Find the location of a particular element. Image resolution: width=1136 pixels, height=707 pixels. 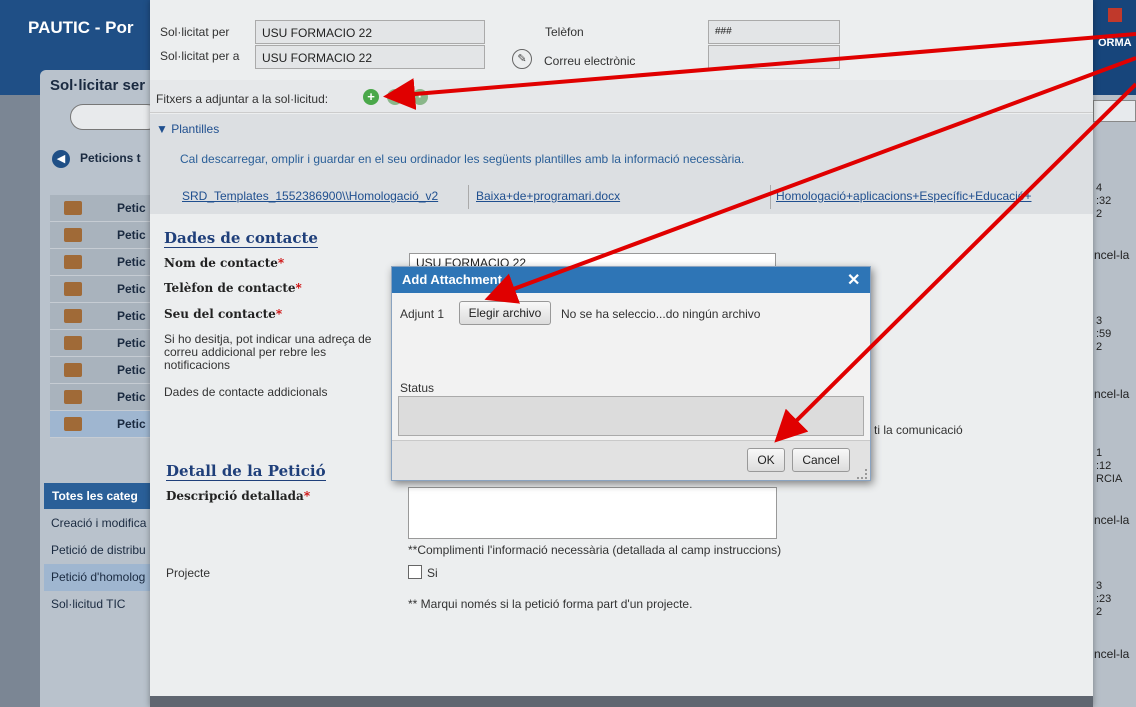

add-attachment-icon: + is located at coordinates (371, 97).